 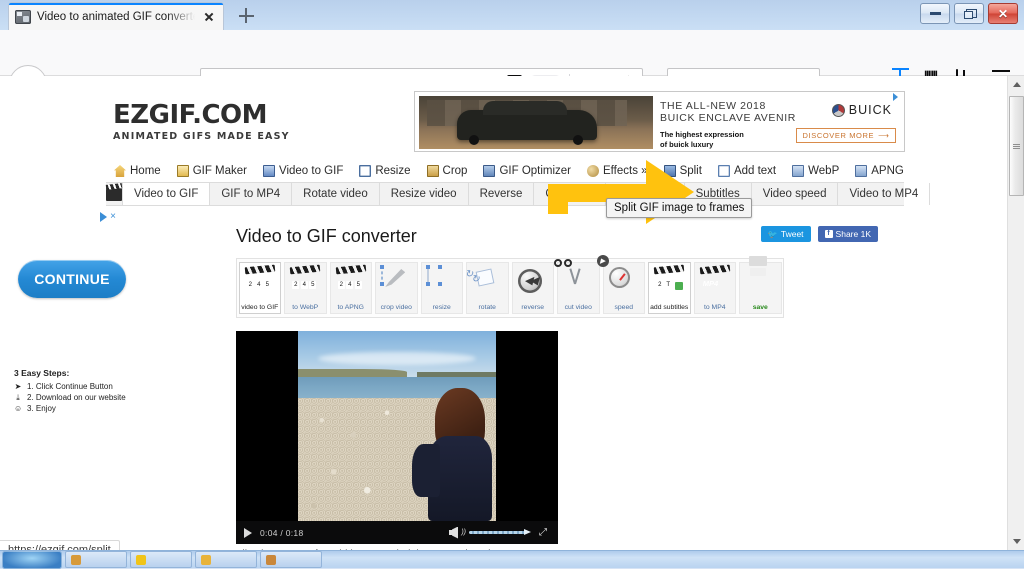 I want to click on speedometer-icon: ▶, so click(x=624, y=279).